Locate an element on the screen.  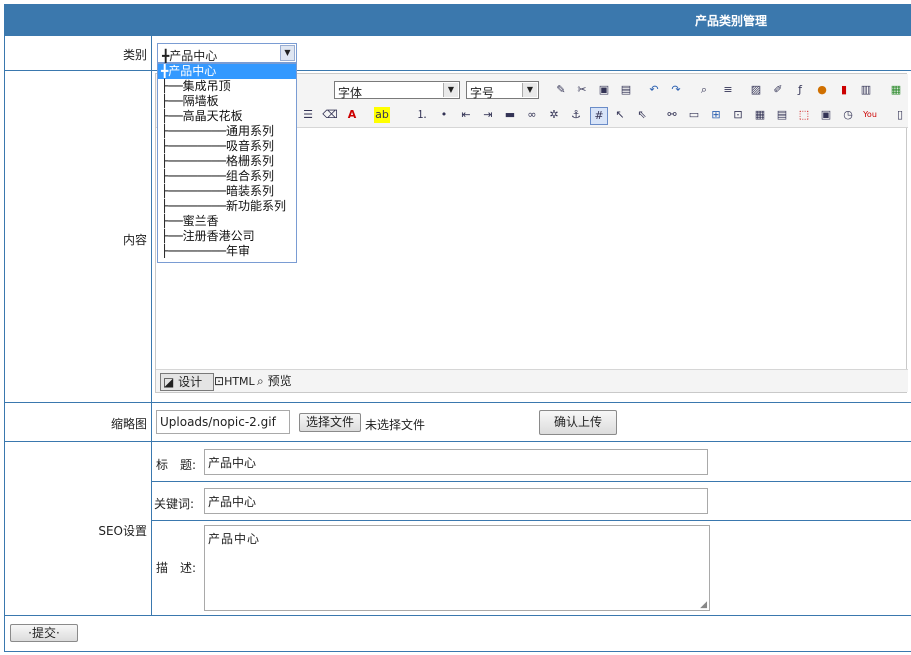
tab-design: ◪ 设计 is located at coordinates (187, 382).